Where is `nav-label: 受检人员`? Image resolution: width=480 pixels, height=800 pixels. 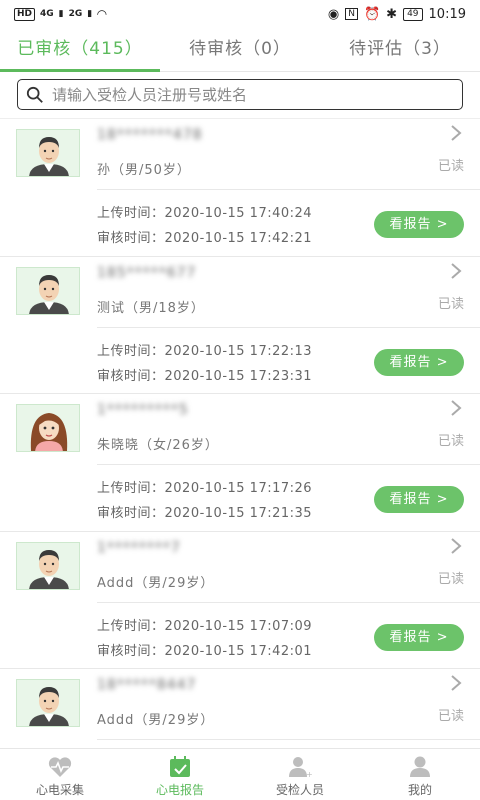 nav-label: 受检人员 is located at coordinates (299, 790).